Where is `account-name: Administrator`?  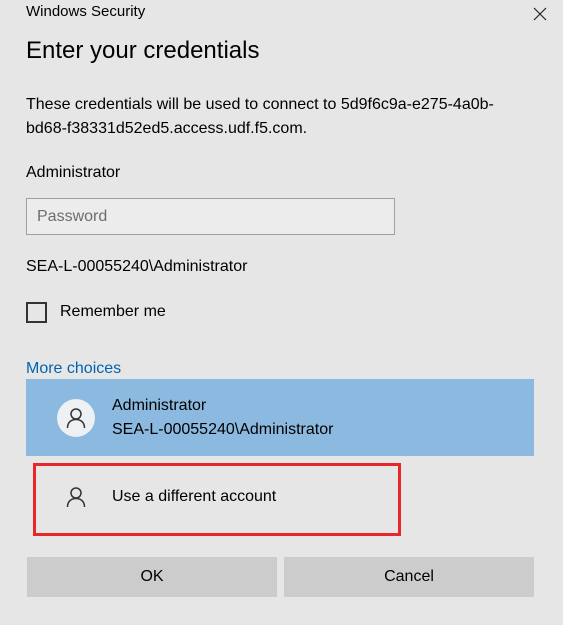 account-name: Administrator is located at coordinates (159, 405).